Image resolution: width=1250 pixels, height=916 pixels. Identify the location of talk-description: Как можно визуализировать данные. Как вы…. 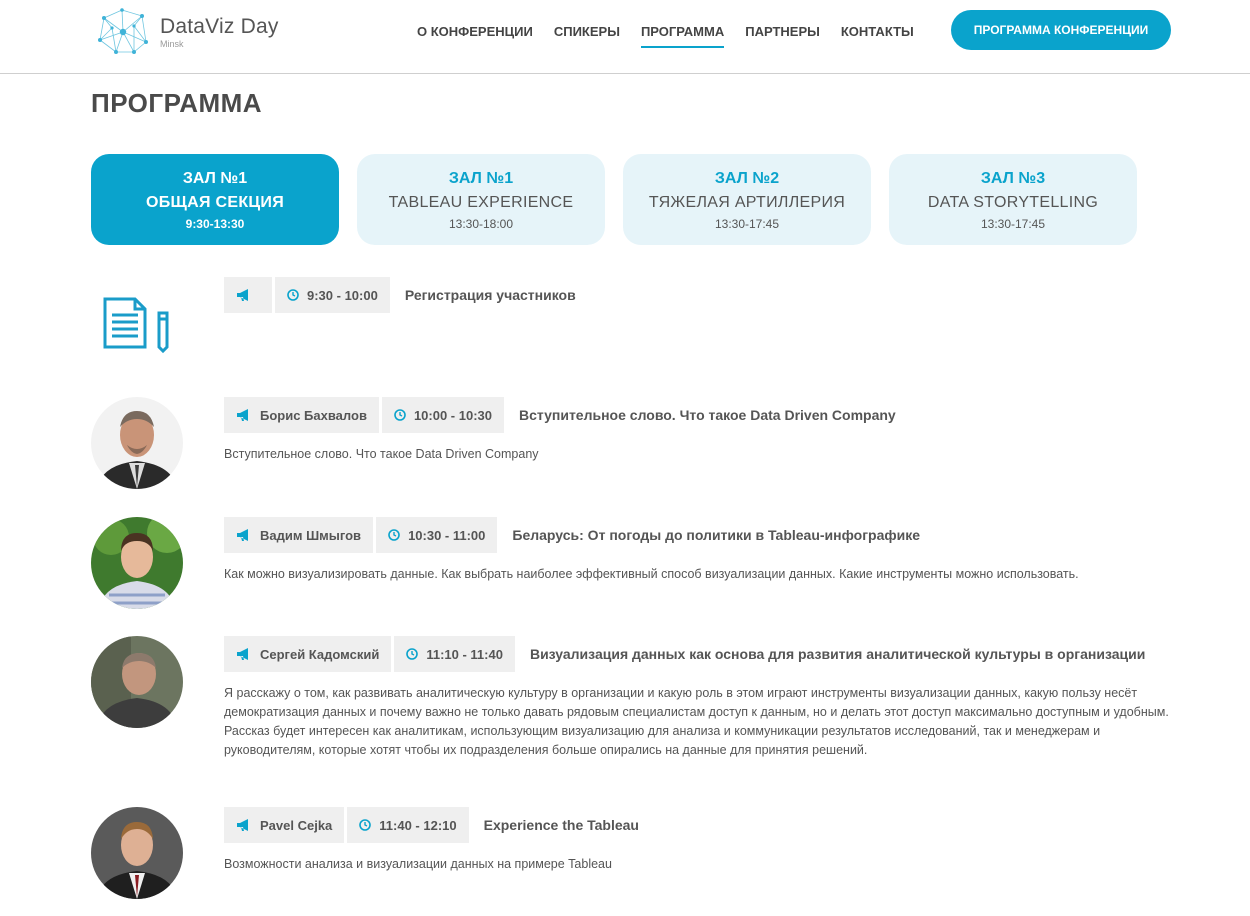
(651, 574).